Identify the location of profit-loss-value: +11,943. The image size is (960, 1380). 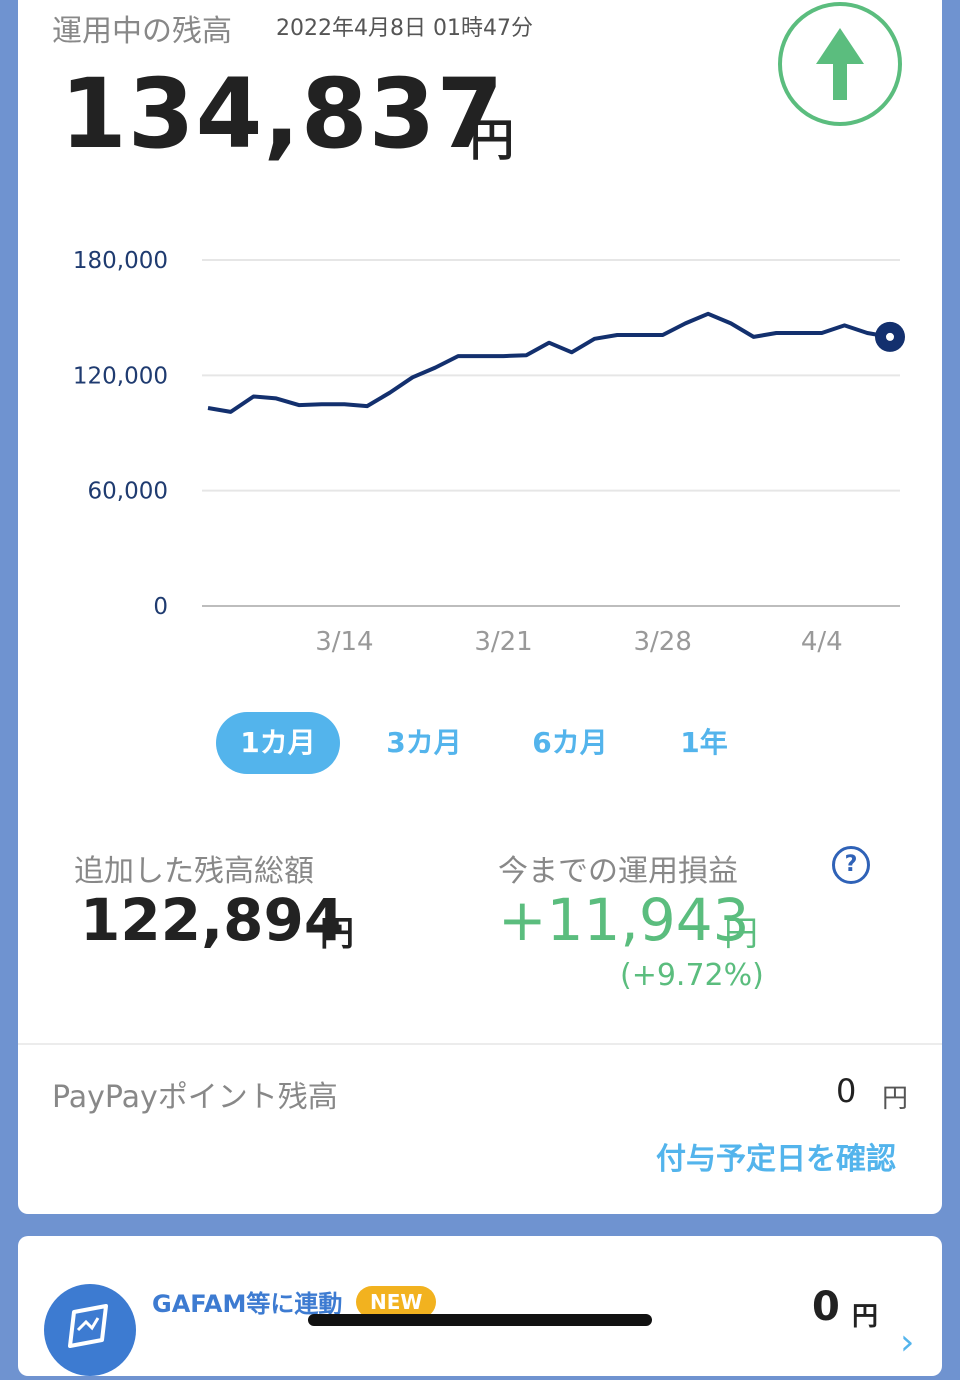
(624, 920).